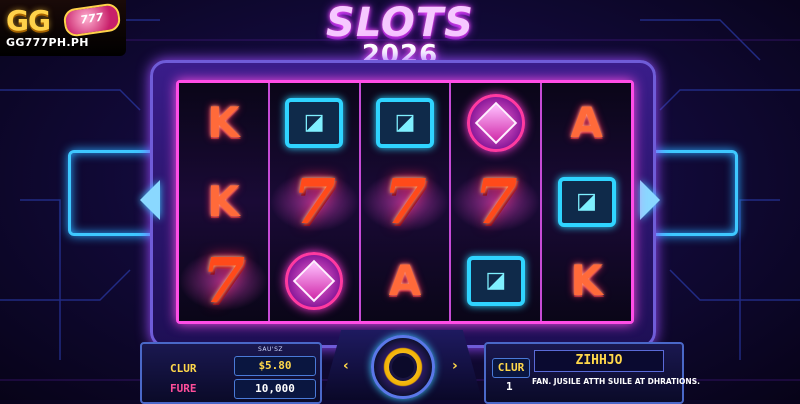  I want to click on reel-4: 7 ◪, so click(497, 202).